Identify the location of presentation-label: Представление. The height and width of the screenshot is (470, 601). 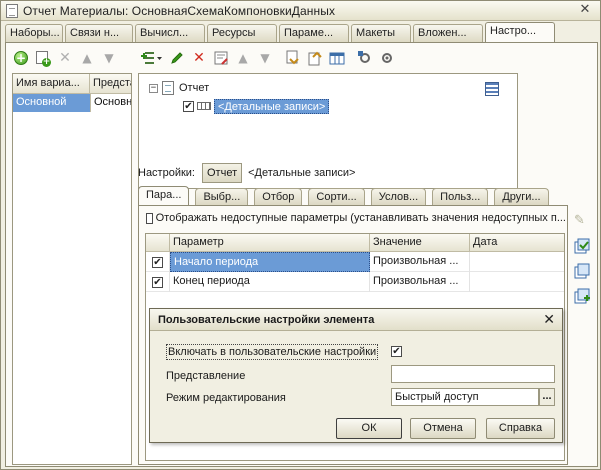
(206, 376).